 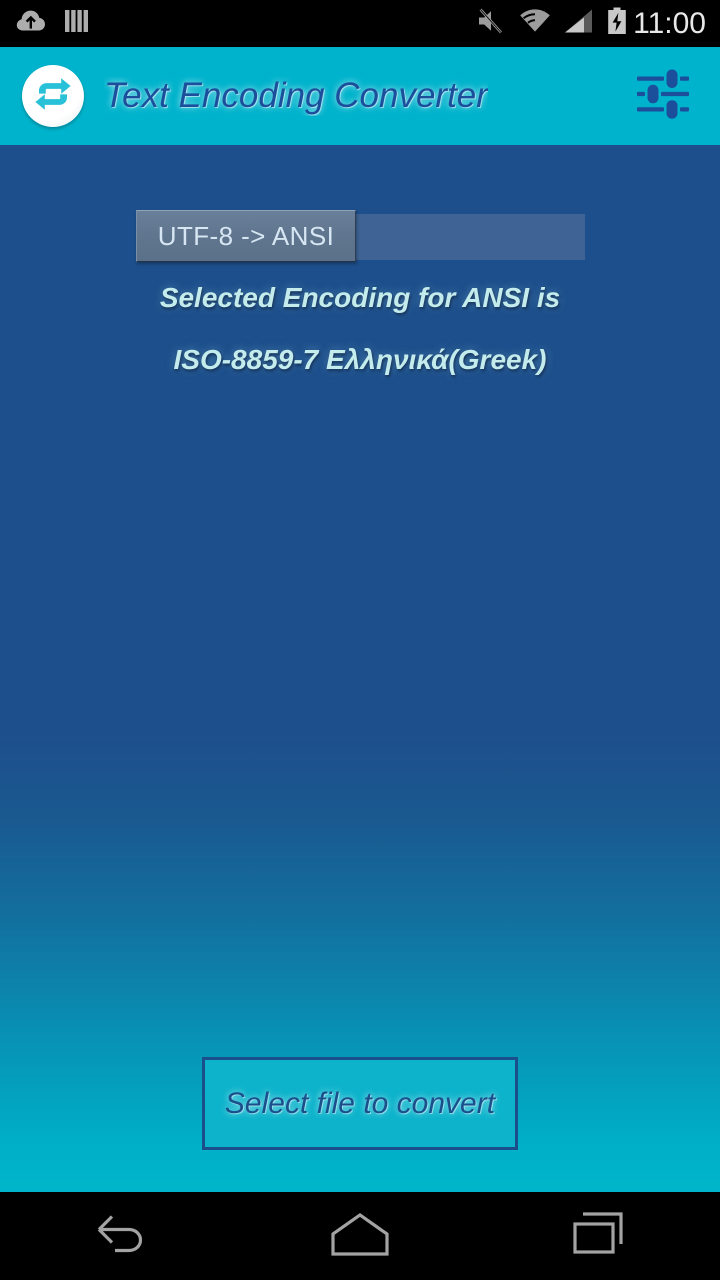 What do you see at coordinates (31, 23) in the screenshot?
I see `cloud-upload-icon` at bounding box center [31, 23].